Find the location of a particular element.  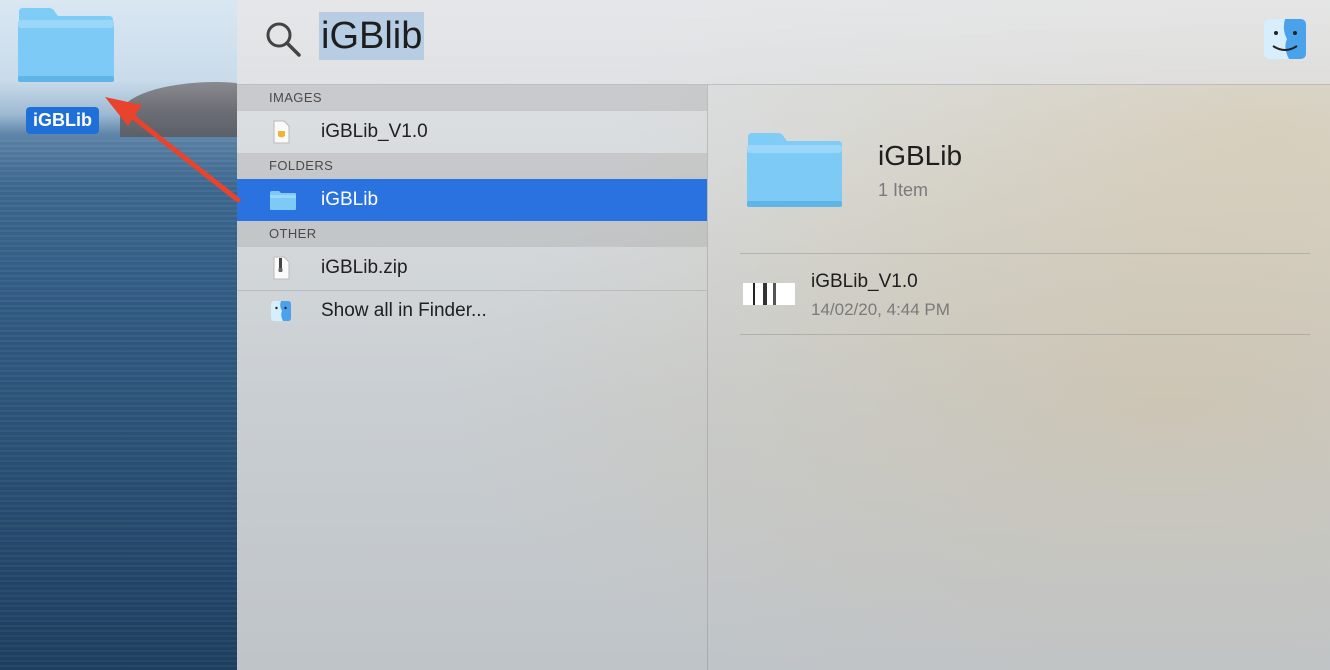

section-header-other: OTHER is located at coordinates (472, 234).